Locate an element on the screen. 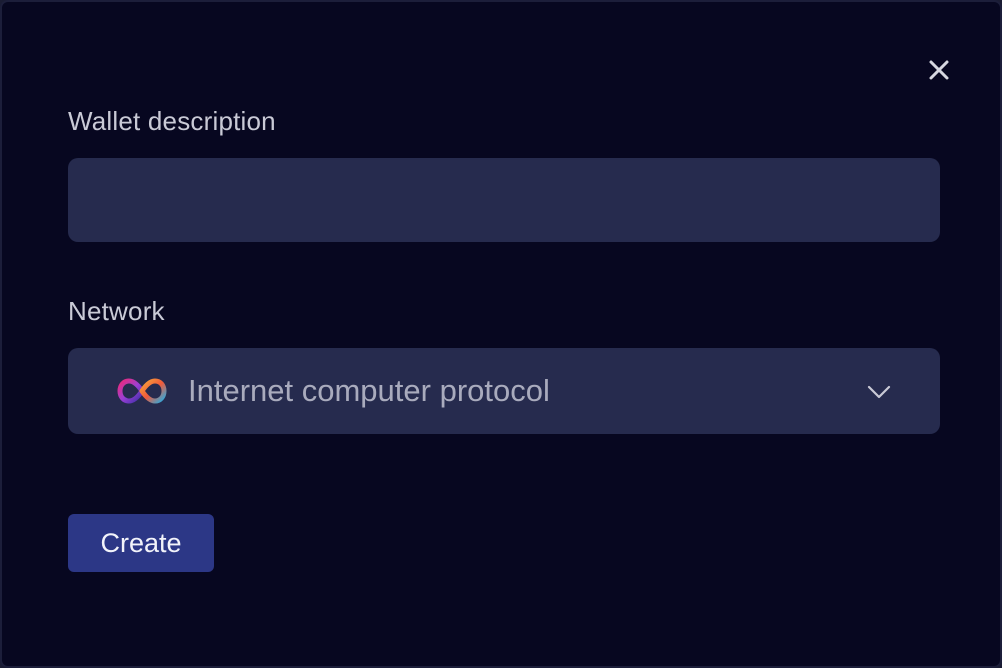 This screenshot has height=668, width=1002. network-label: Network is located at coordinates (116, 311).